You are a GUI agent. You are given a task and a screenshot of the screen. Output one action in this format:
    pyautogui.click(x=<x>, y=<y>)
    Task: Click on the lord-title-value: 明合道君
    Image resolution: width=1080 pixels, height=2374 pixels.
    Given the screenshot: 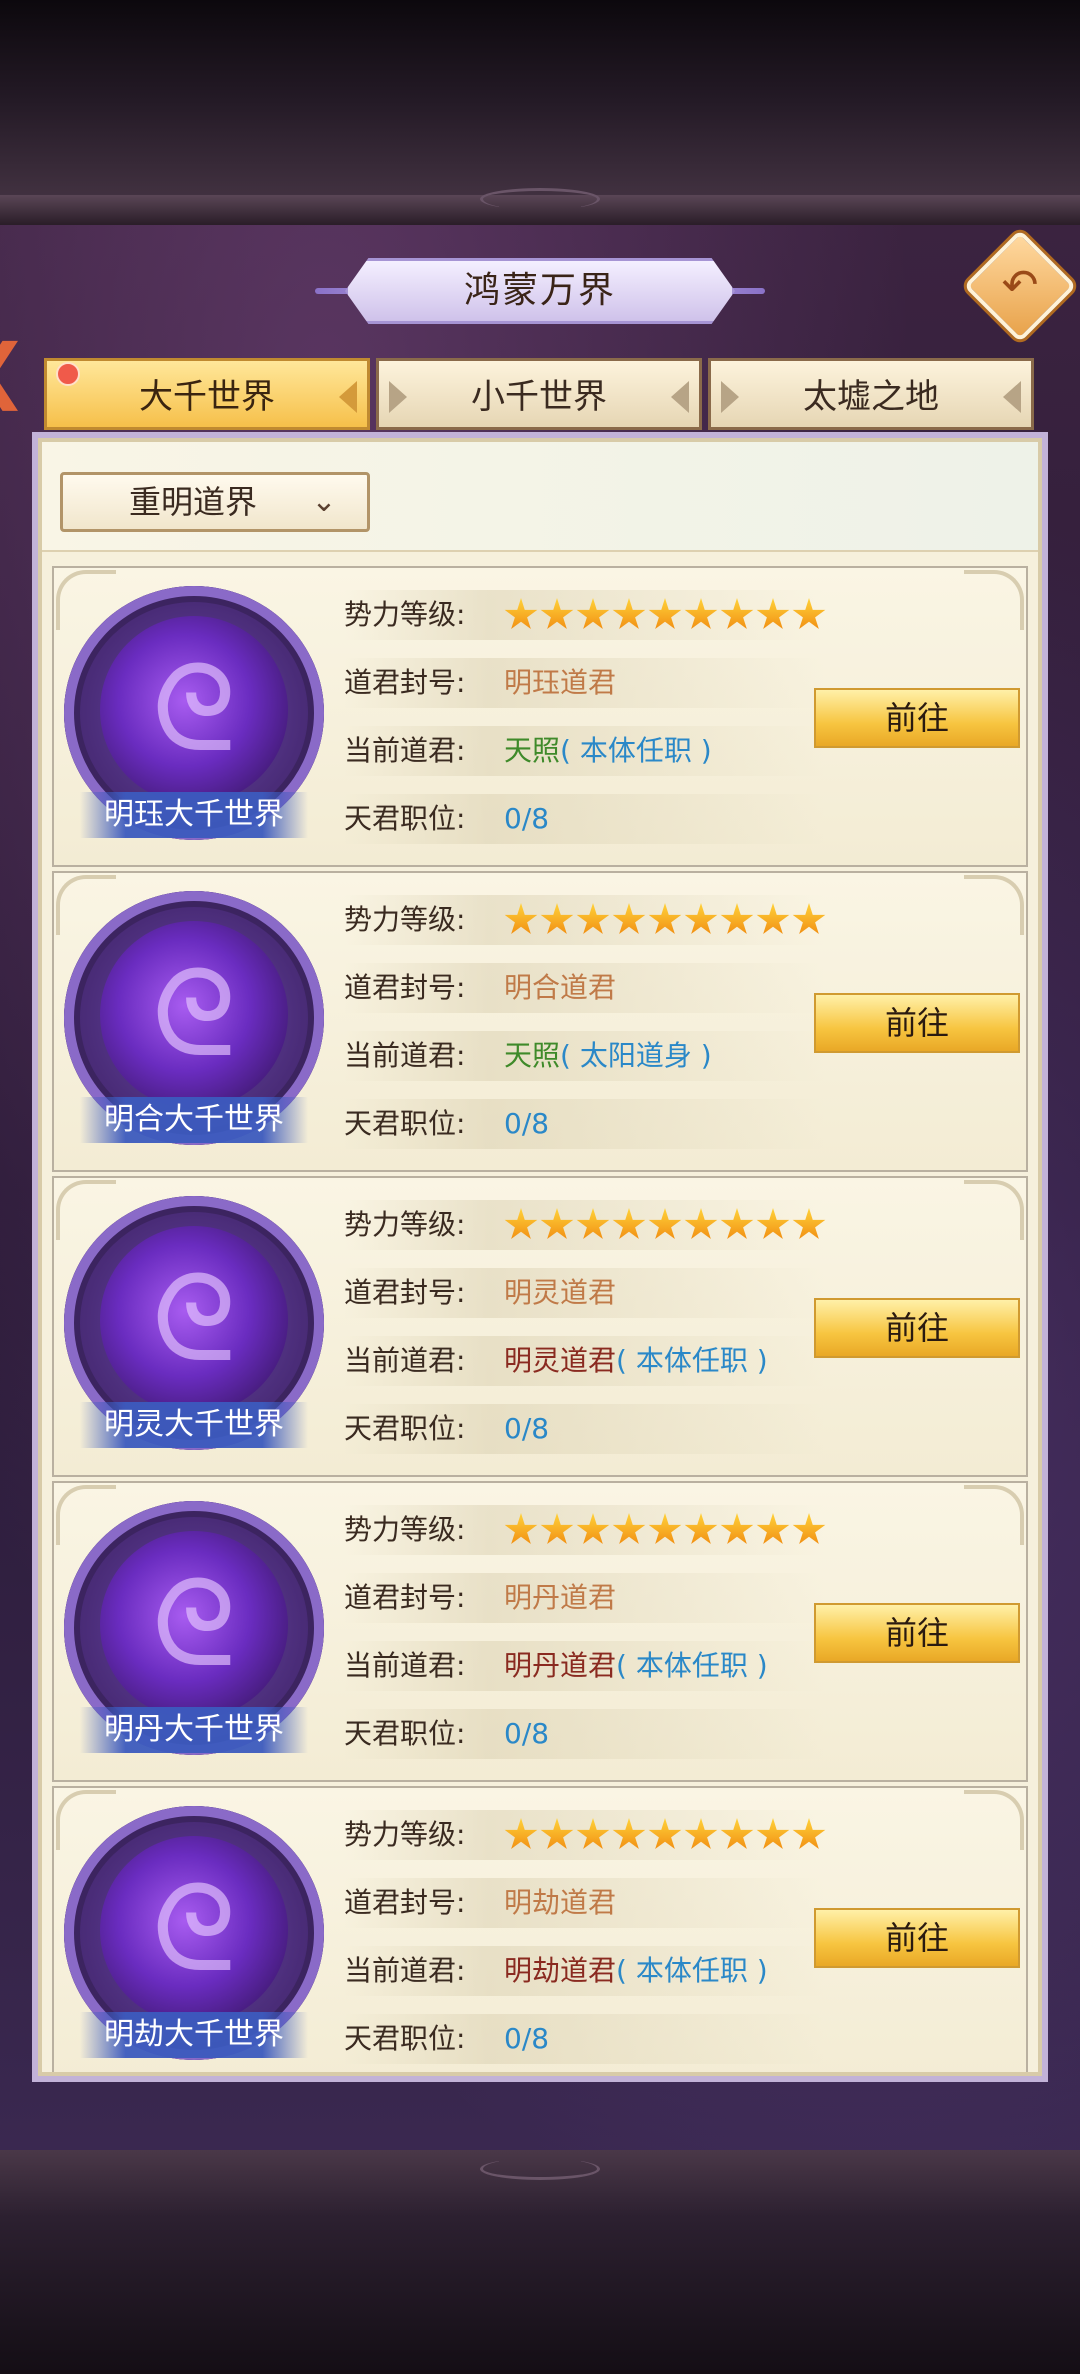 What is the action you would take?
    pyautogui.click(x=560, y=987)
    